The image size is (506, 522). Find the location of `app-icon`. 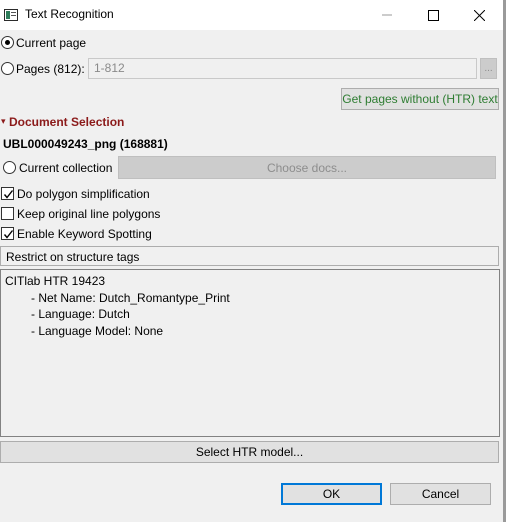

app-icon is located at coordinates (11, 15).